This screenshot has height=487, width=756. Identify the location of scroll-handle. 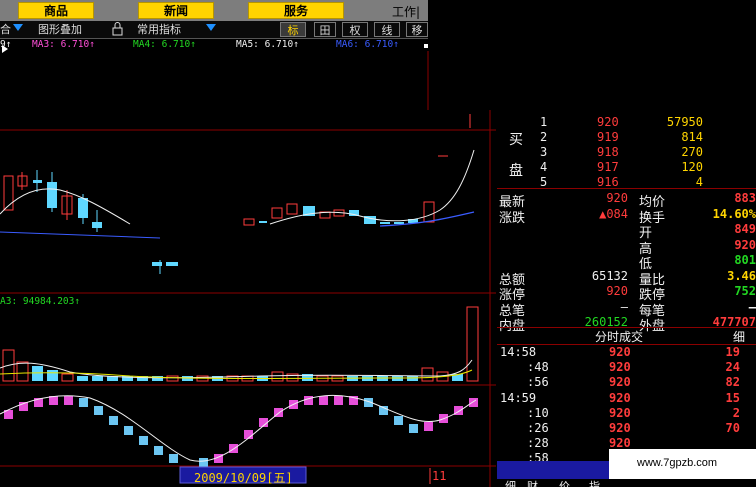
(426, 46).